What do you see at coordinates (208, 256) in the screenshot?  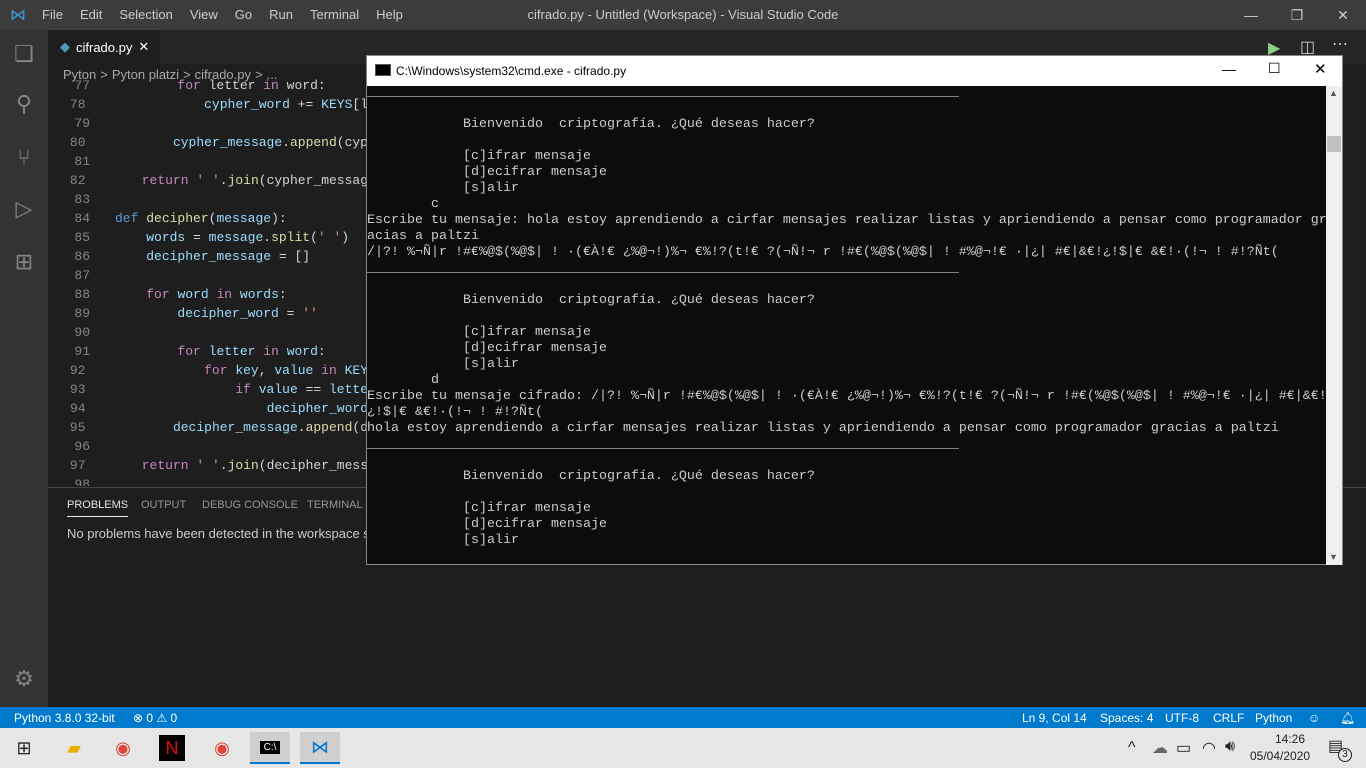 I see `code-line: 86 decipher_message = []` at bounding box center [208, 256].